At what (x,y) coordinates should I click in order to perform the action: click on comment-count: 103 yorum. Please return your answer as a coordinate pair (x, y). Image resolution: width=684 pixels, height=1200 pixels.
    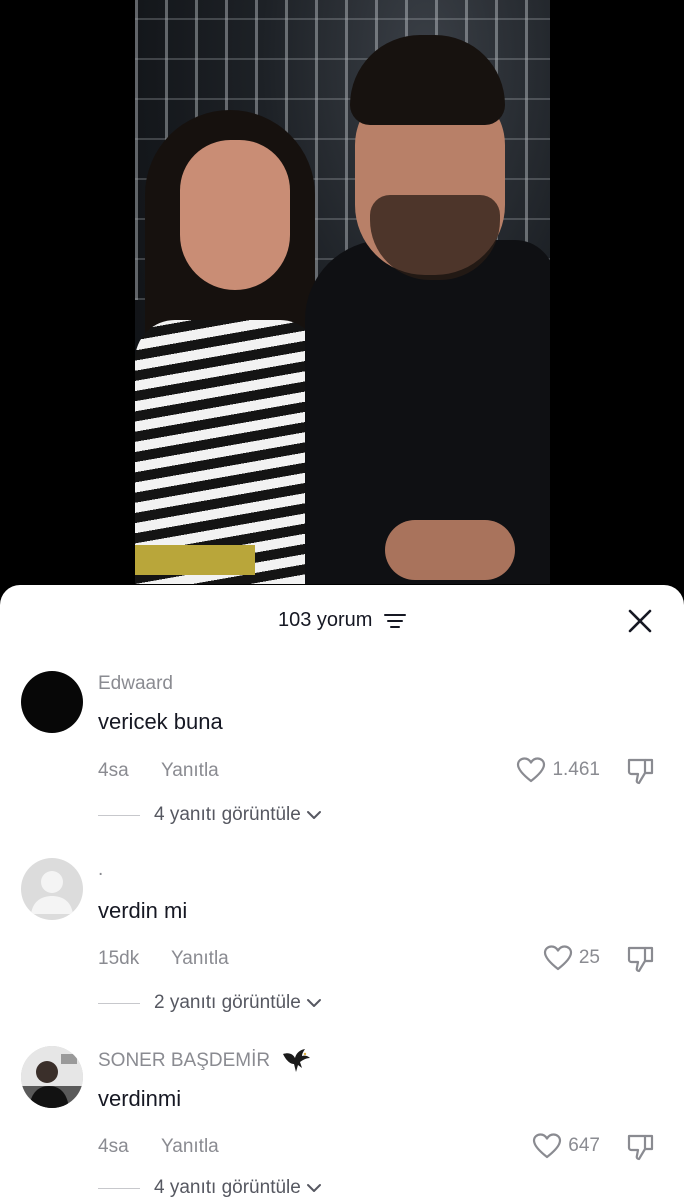
    Looking at the image, I should click on (342, 620).